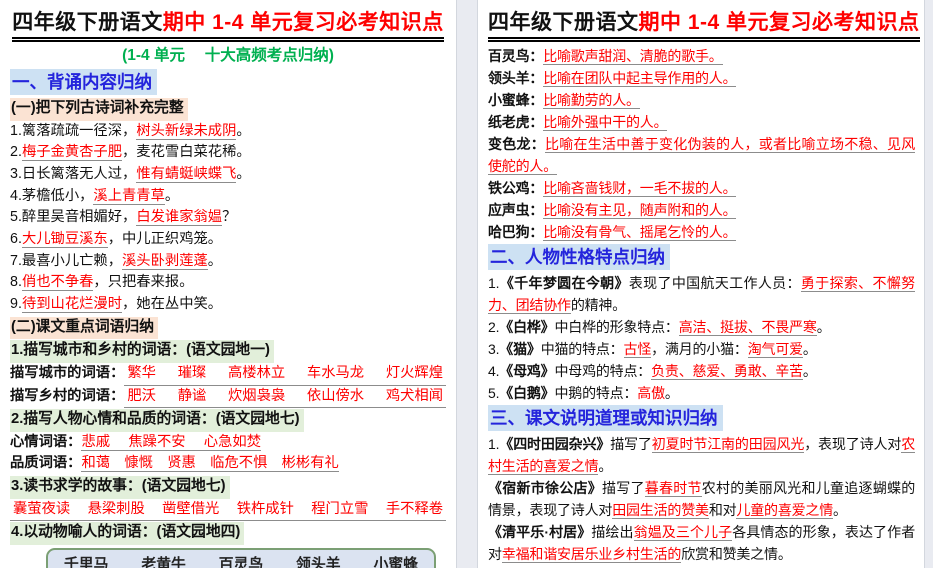 The image size is (933, 568). What do you see at coordinates (563, 22) in the screenshot?
I see `title-black-part: 四年级下册语文` at bounding box center [563, 22].